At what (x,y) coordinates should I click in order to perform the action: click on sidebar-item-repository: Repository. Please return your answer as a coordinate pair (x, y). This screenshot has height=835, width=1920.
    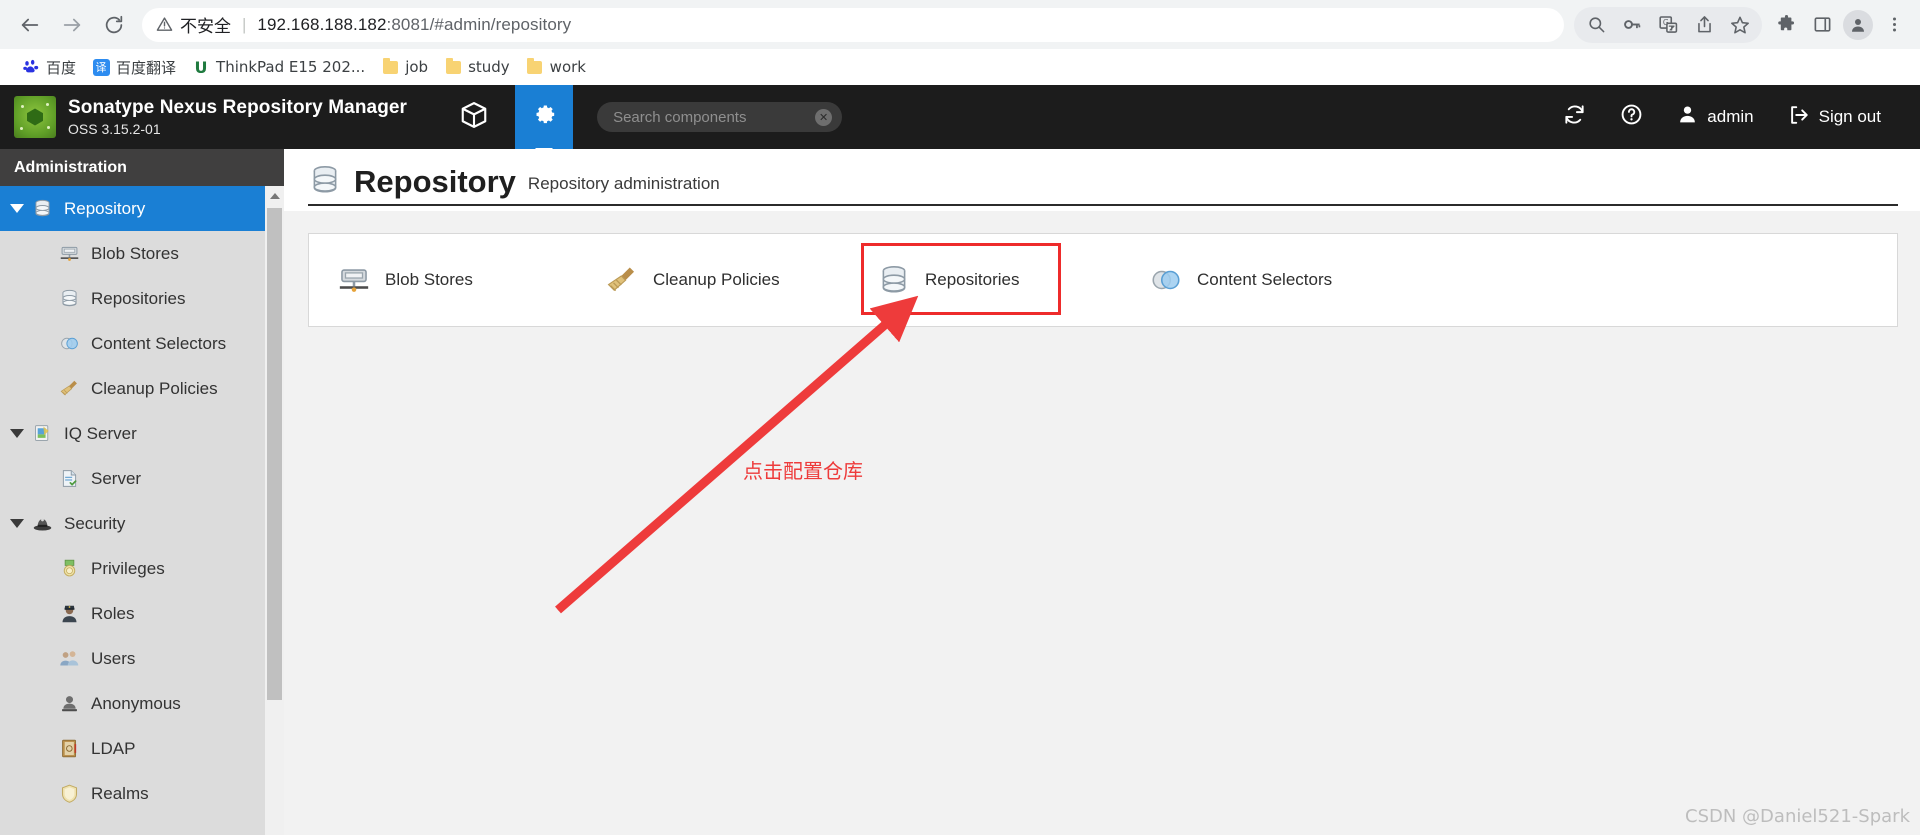
    Looking at the image, I should click on (142, 208).